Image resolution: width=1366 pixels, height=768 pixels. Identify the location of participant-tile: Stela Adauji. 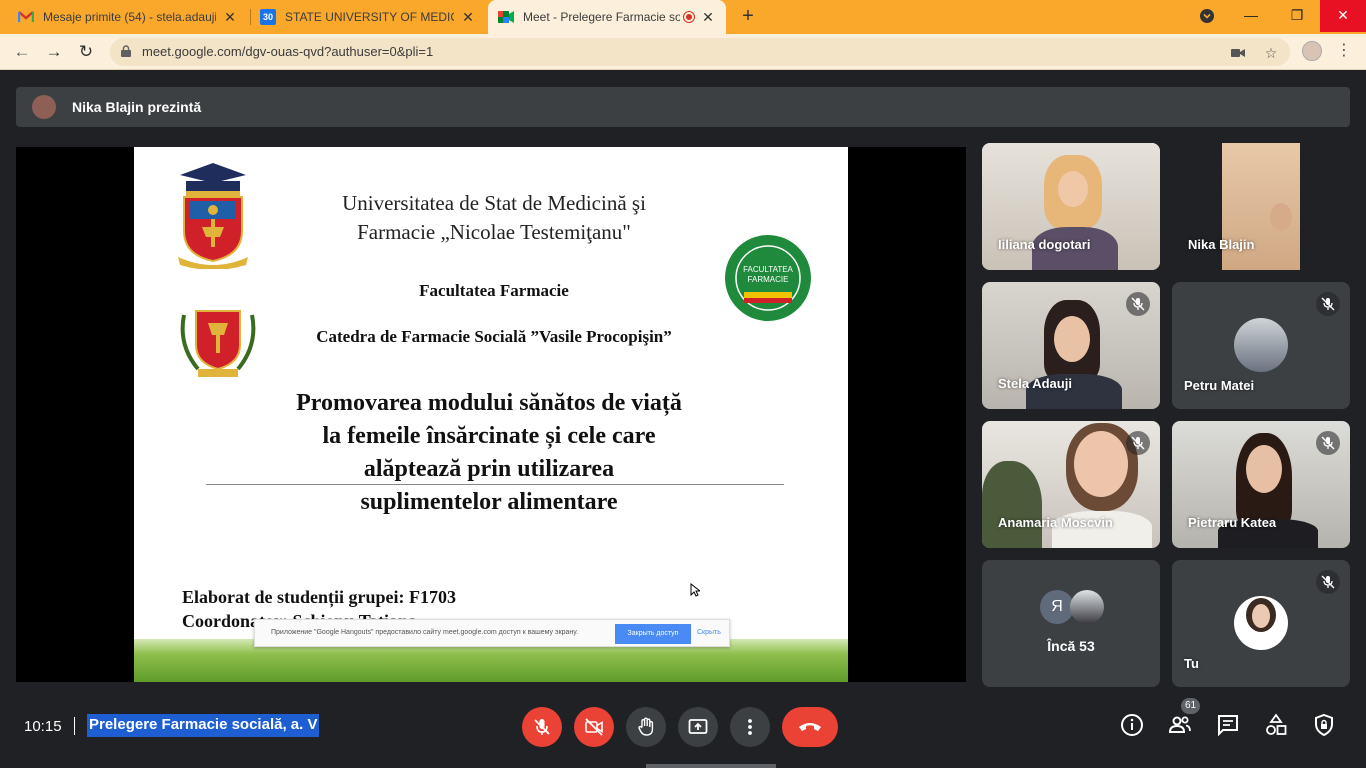
(1071, 345).